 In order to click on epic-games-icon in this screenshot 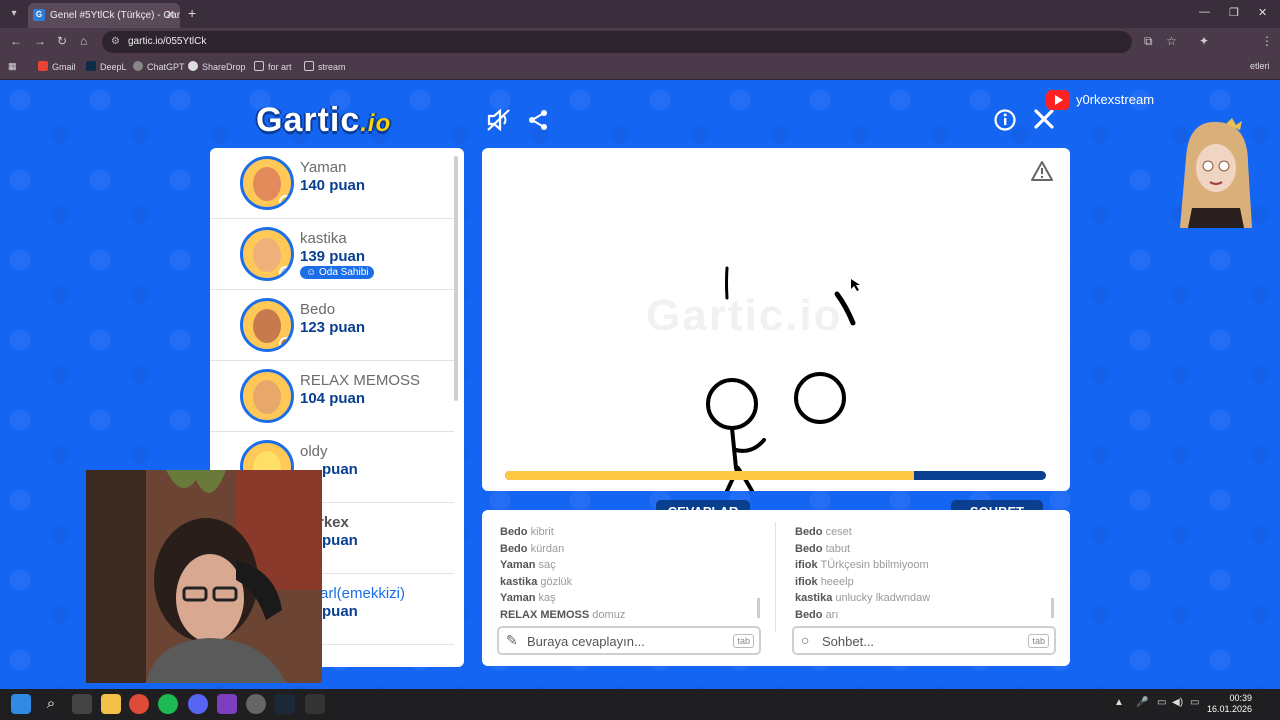, I will do `click(315, 704)`.